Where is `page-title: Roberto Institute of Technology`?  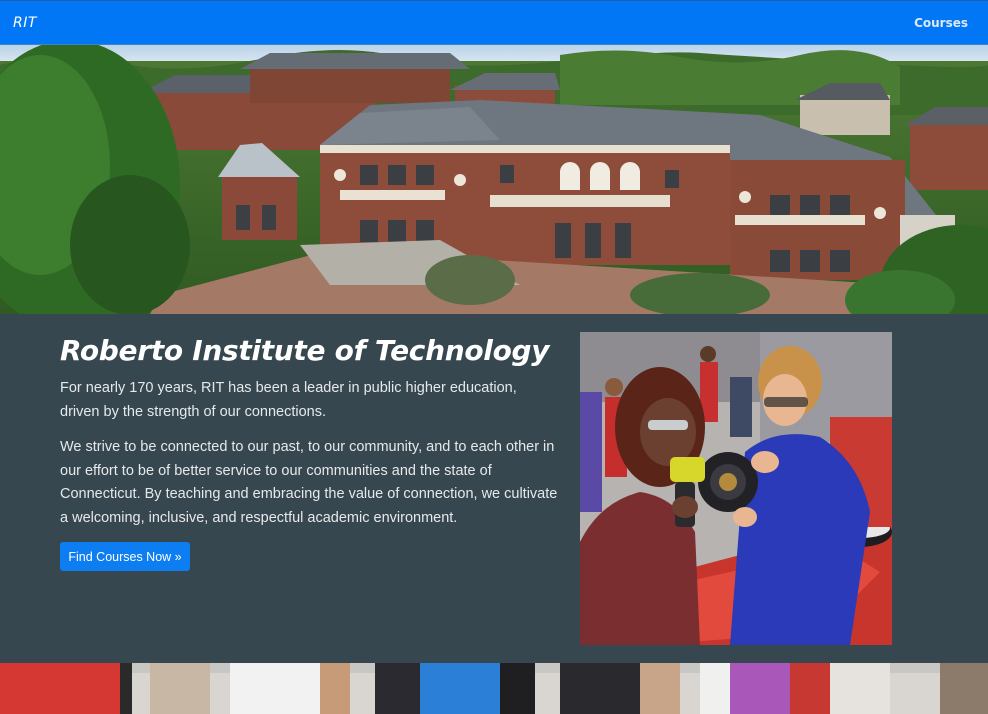
page-title: Roberto Institute of Technology is located at coordinates (305, 350).